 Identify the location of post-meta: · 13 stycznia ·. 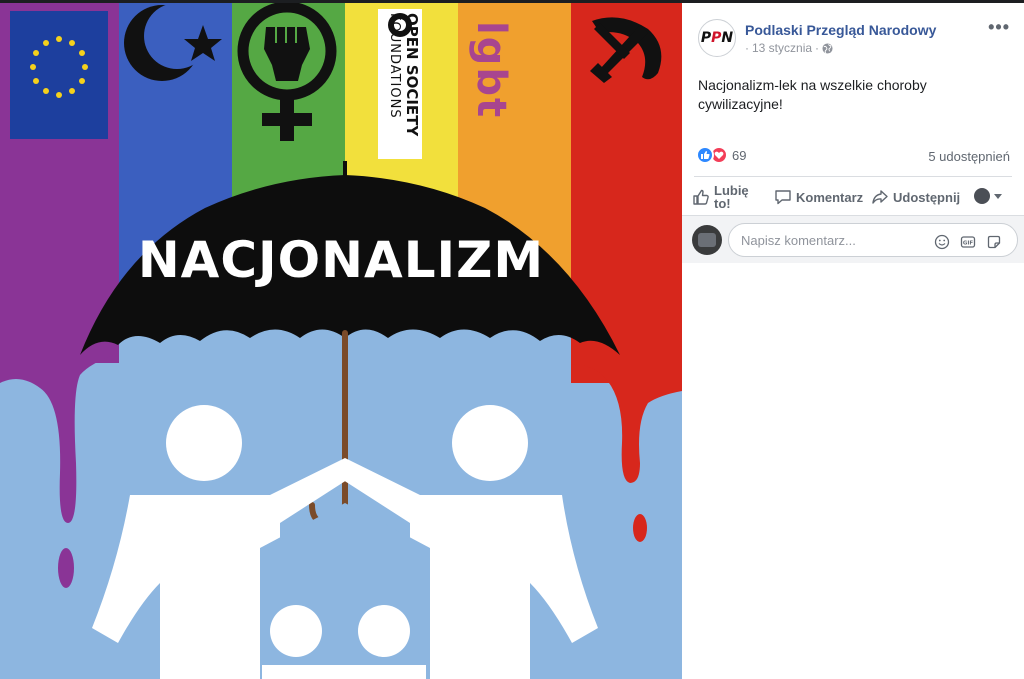
(789, 48).